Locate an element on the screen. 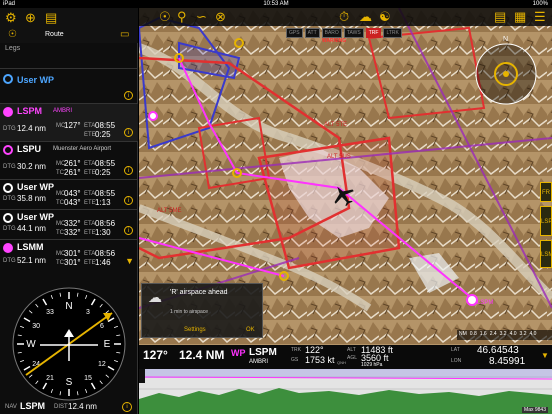 The image size is (552, 414). profile-canvas is located at coordinates (345, 391).